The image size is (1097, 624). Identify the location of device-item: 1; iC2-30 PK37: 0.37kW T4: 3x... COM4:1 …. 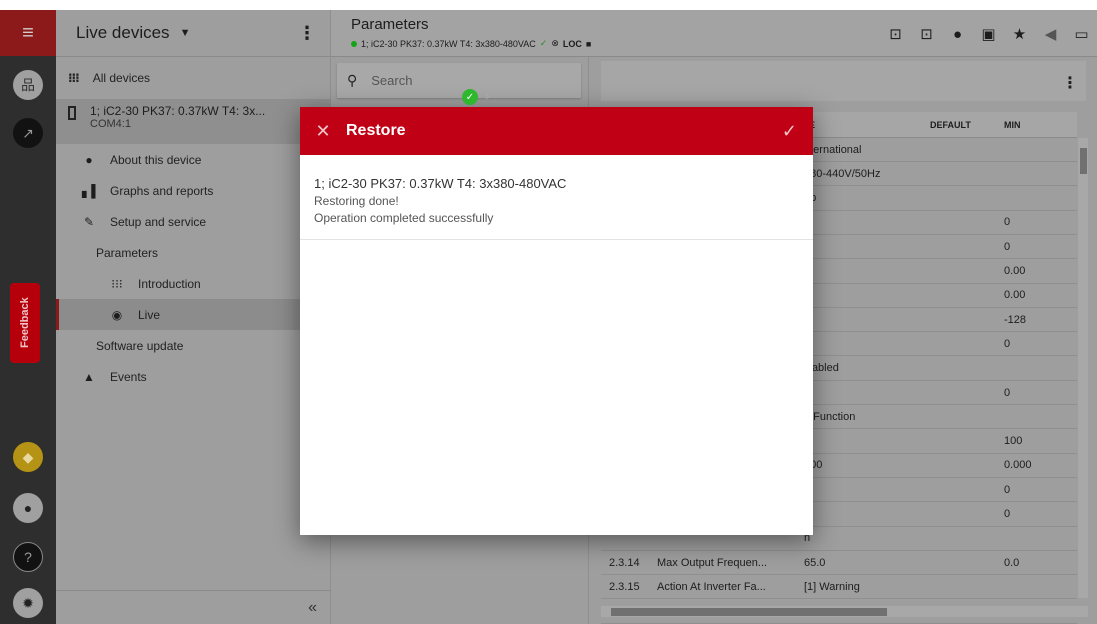
(193, 121).